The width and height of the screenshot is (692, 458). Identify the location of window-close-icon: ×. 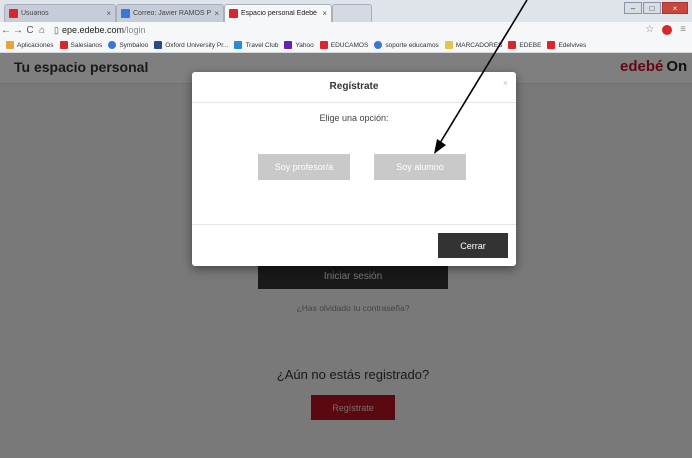
(675, 8).